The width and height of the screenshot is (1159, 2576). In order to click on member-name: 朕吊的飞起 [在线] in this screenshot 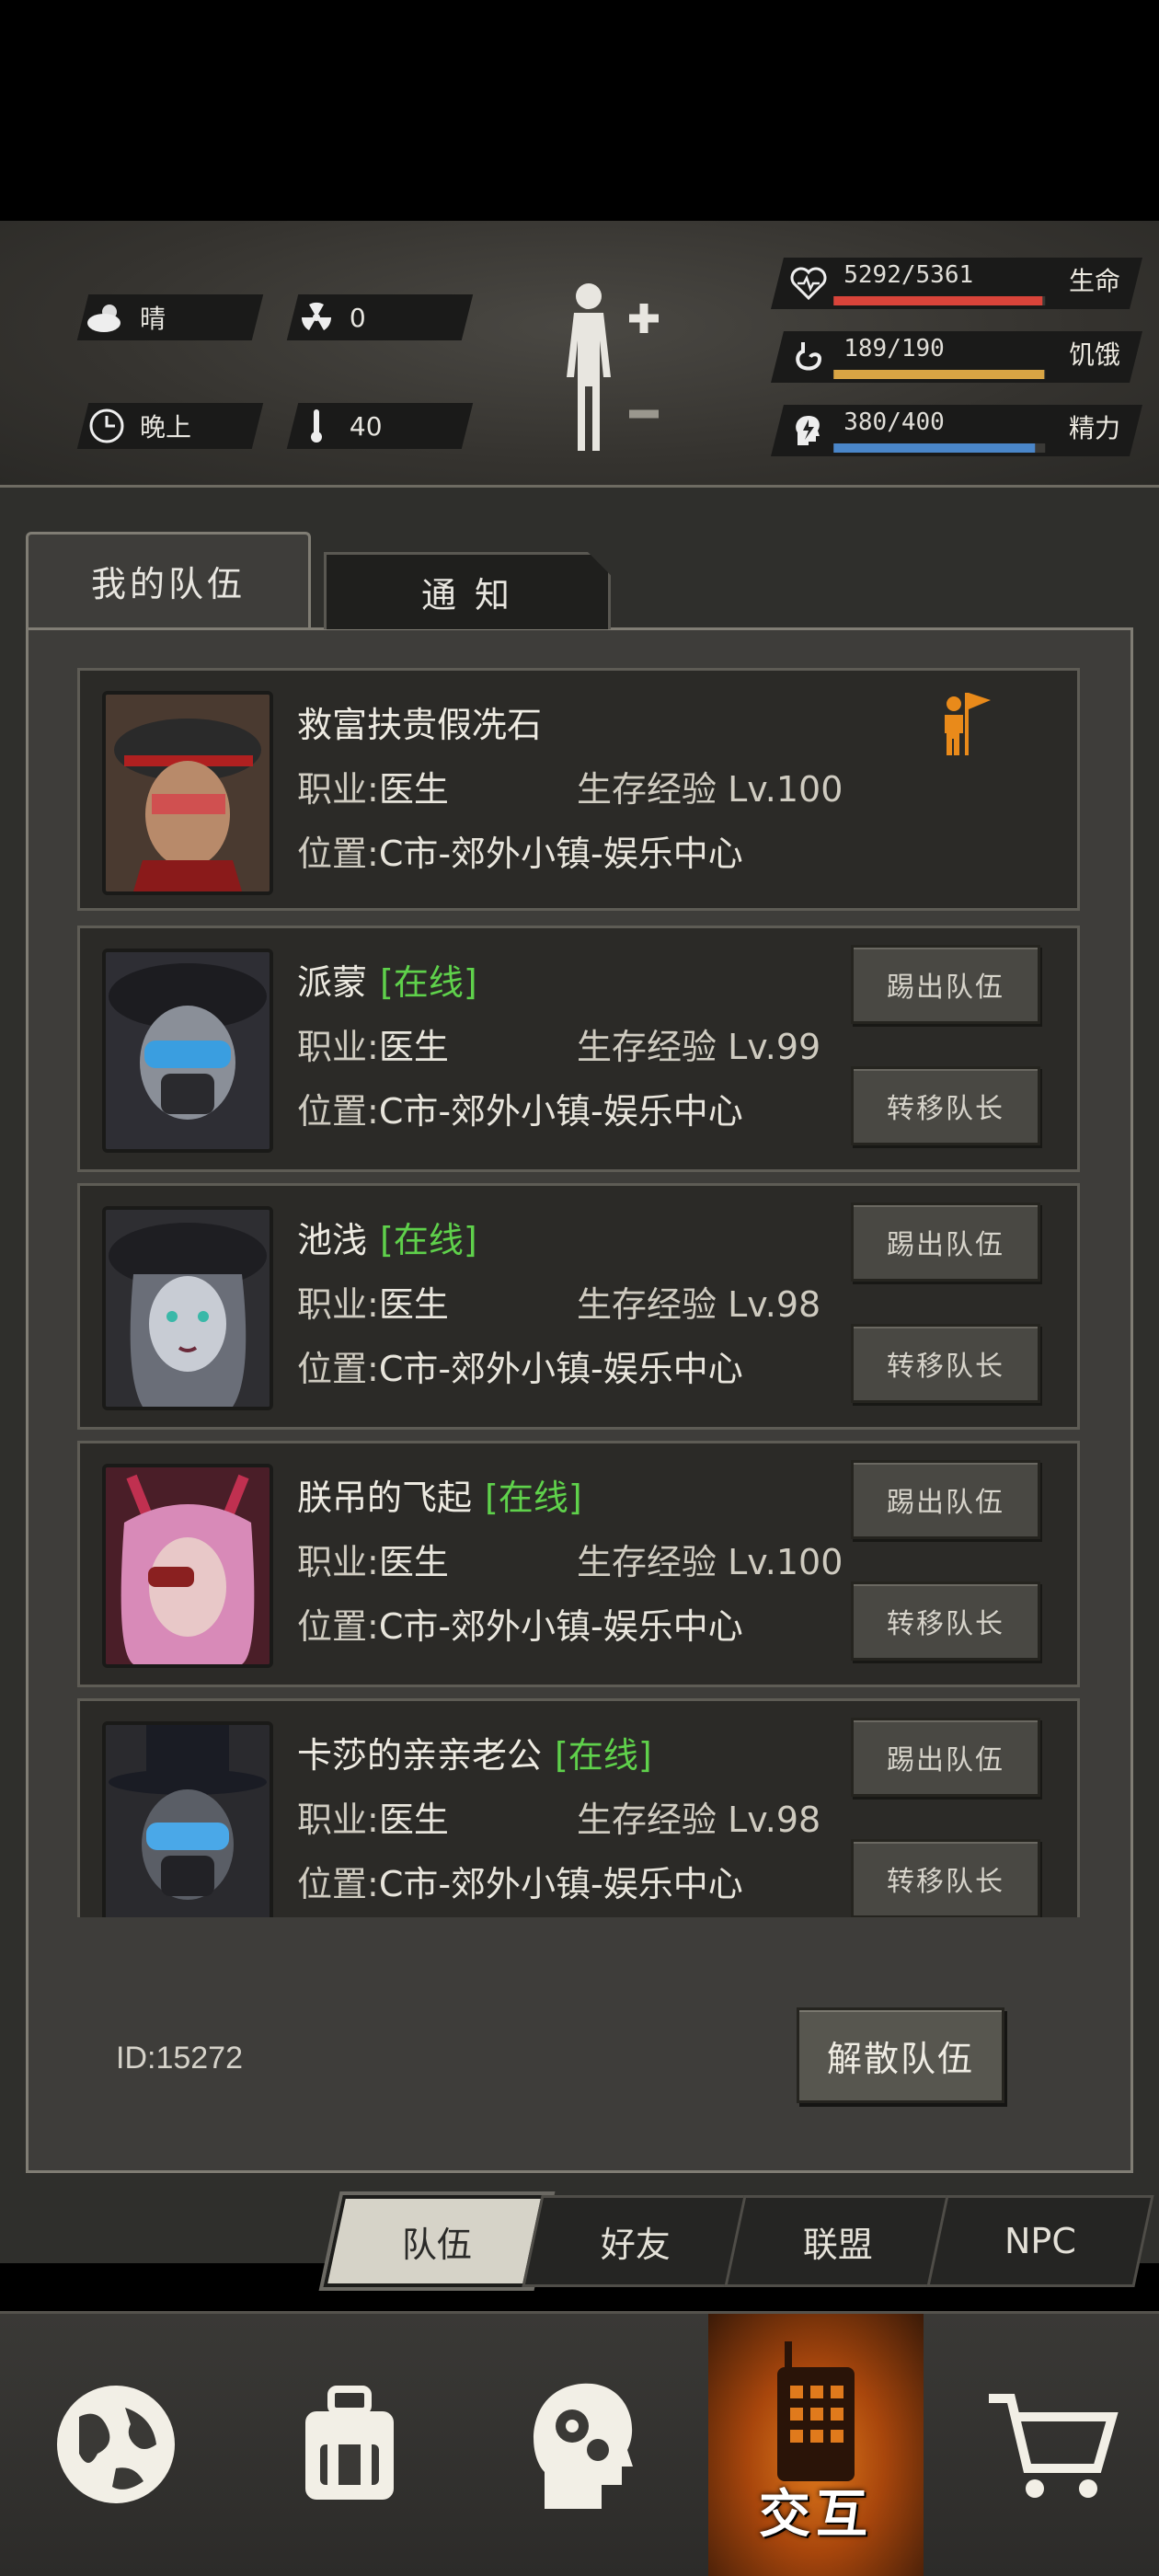, I will do `click(439, 1494)`.